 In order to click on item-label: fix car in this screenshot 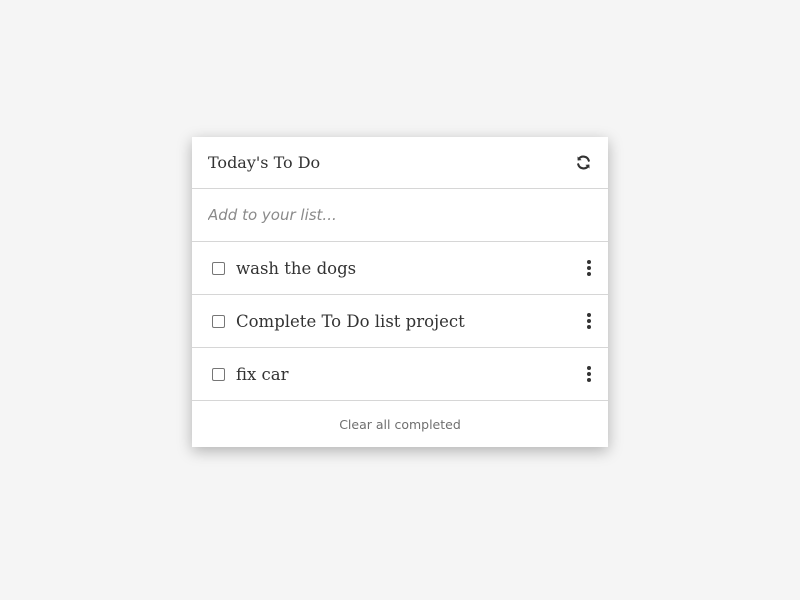, I will do `click(262, 374)`.